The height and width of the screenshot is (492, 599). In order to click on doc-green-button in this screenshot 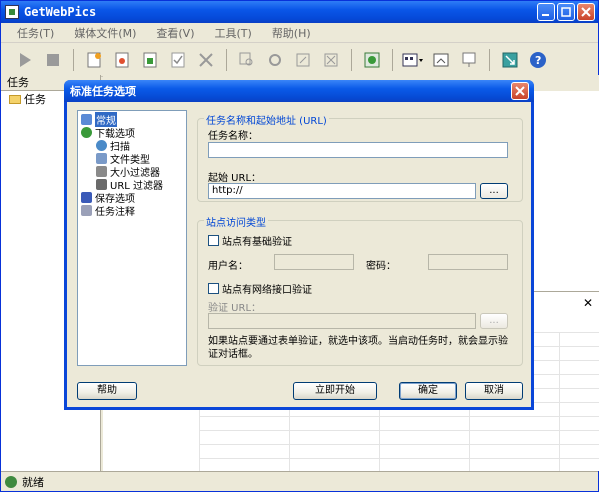, I will do `click(150, 60)`.